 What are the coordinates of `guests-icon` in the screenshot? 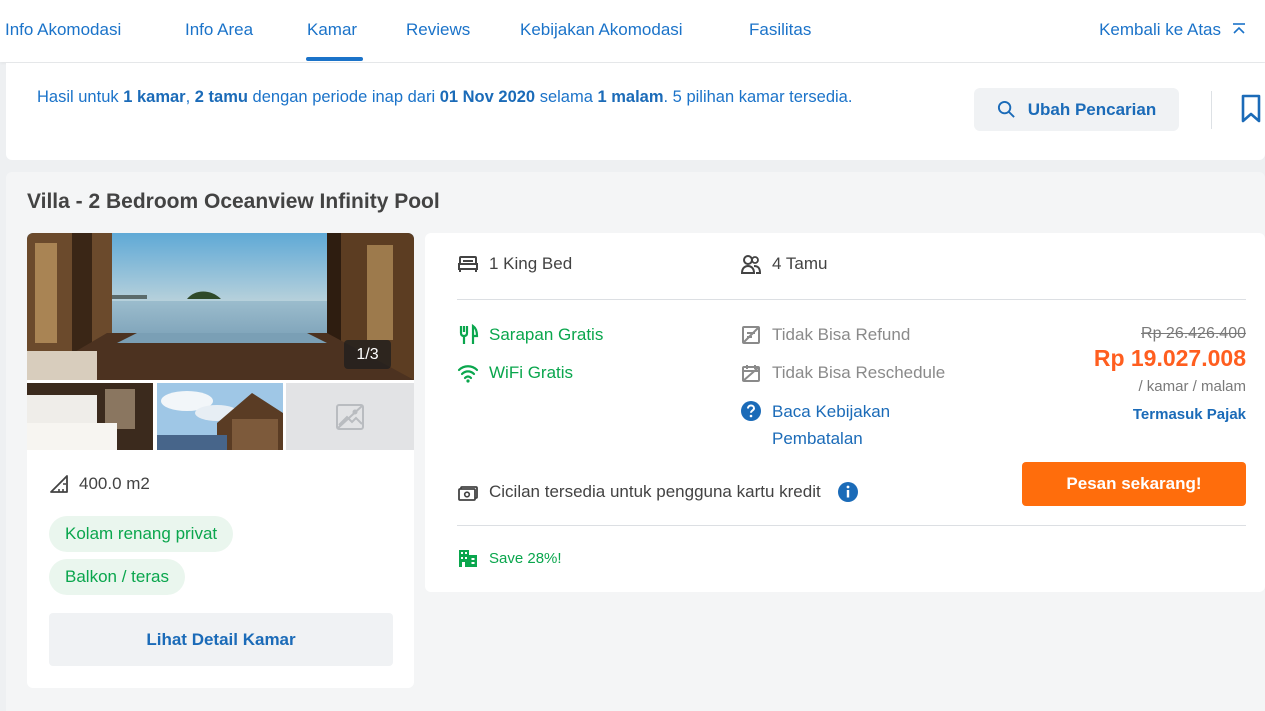 It's located at (751, 264).